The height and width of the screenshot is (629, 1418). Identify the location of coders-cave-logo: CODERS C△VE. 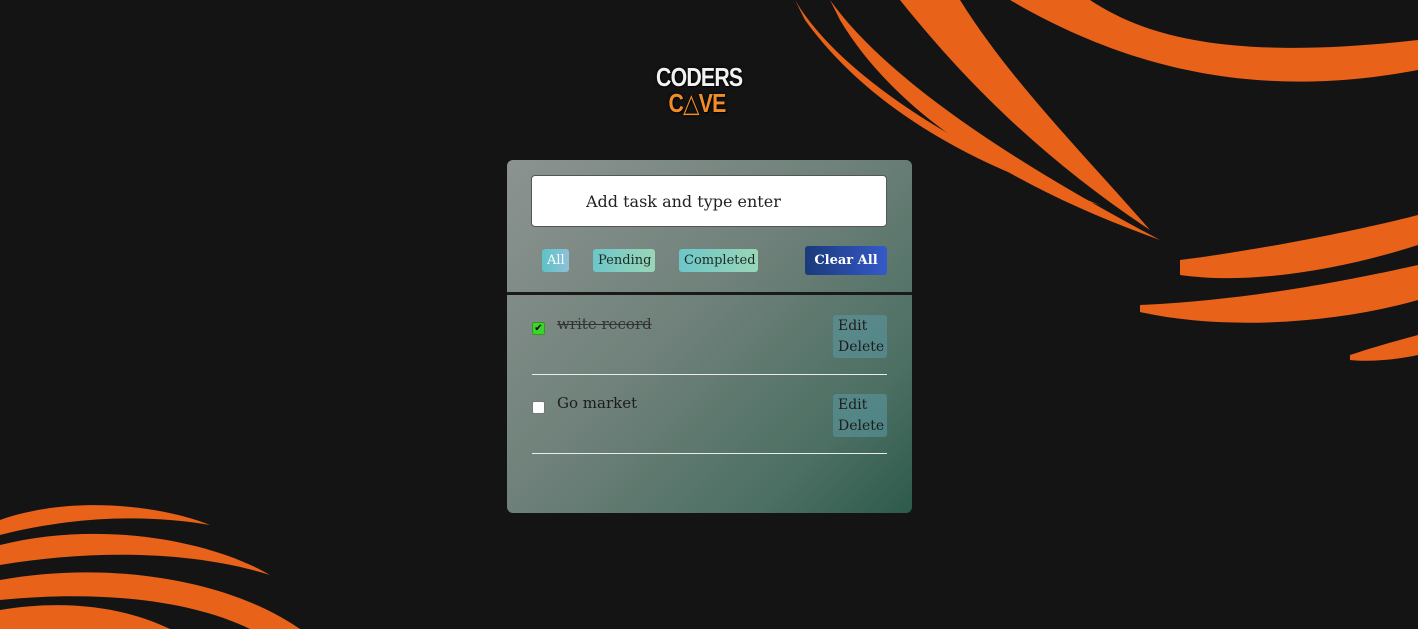
(697, 91).